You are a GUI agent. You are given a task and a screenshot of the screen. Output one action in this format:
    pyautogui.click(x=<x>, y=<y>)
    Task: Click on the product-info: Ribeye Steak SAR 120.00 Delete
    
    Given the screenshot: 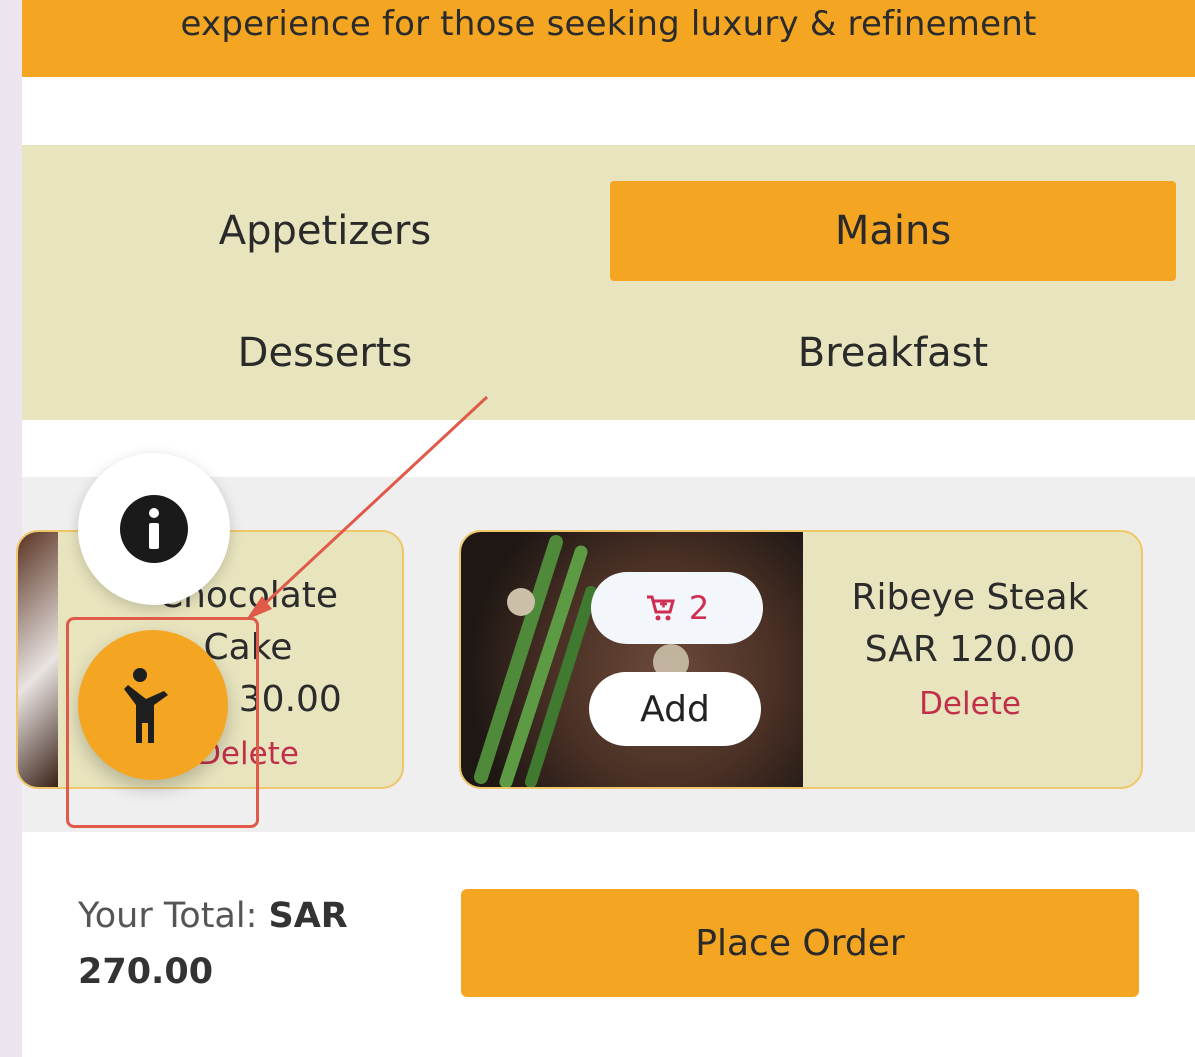 What is the action you would take?
    pyautogui.click(x=970, y=647)
    